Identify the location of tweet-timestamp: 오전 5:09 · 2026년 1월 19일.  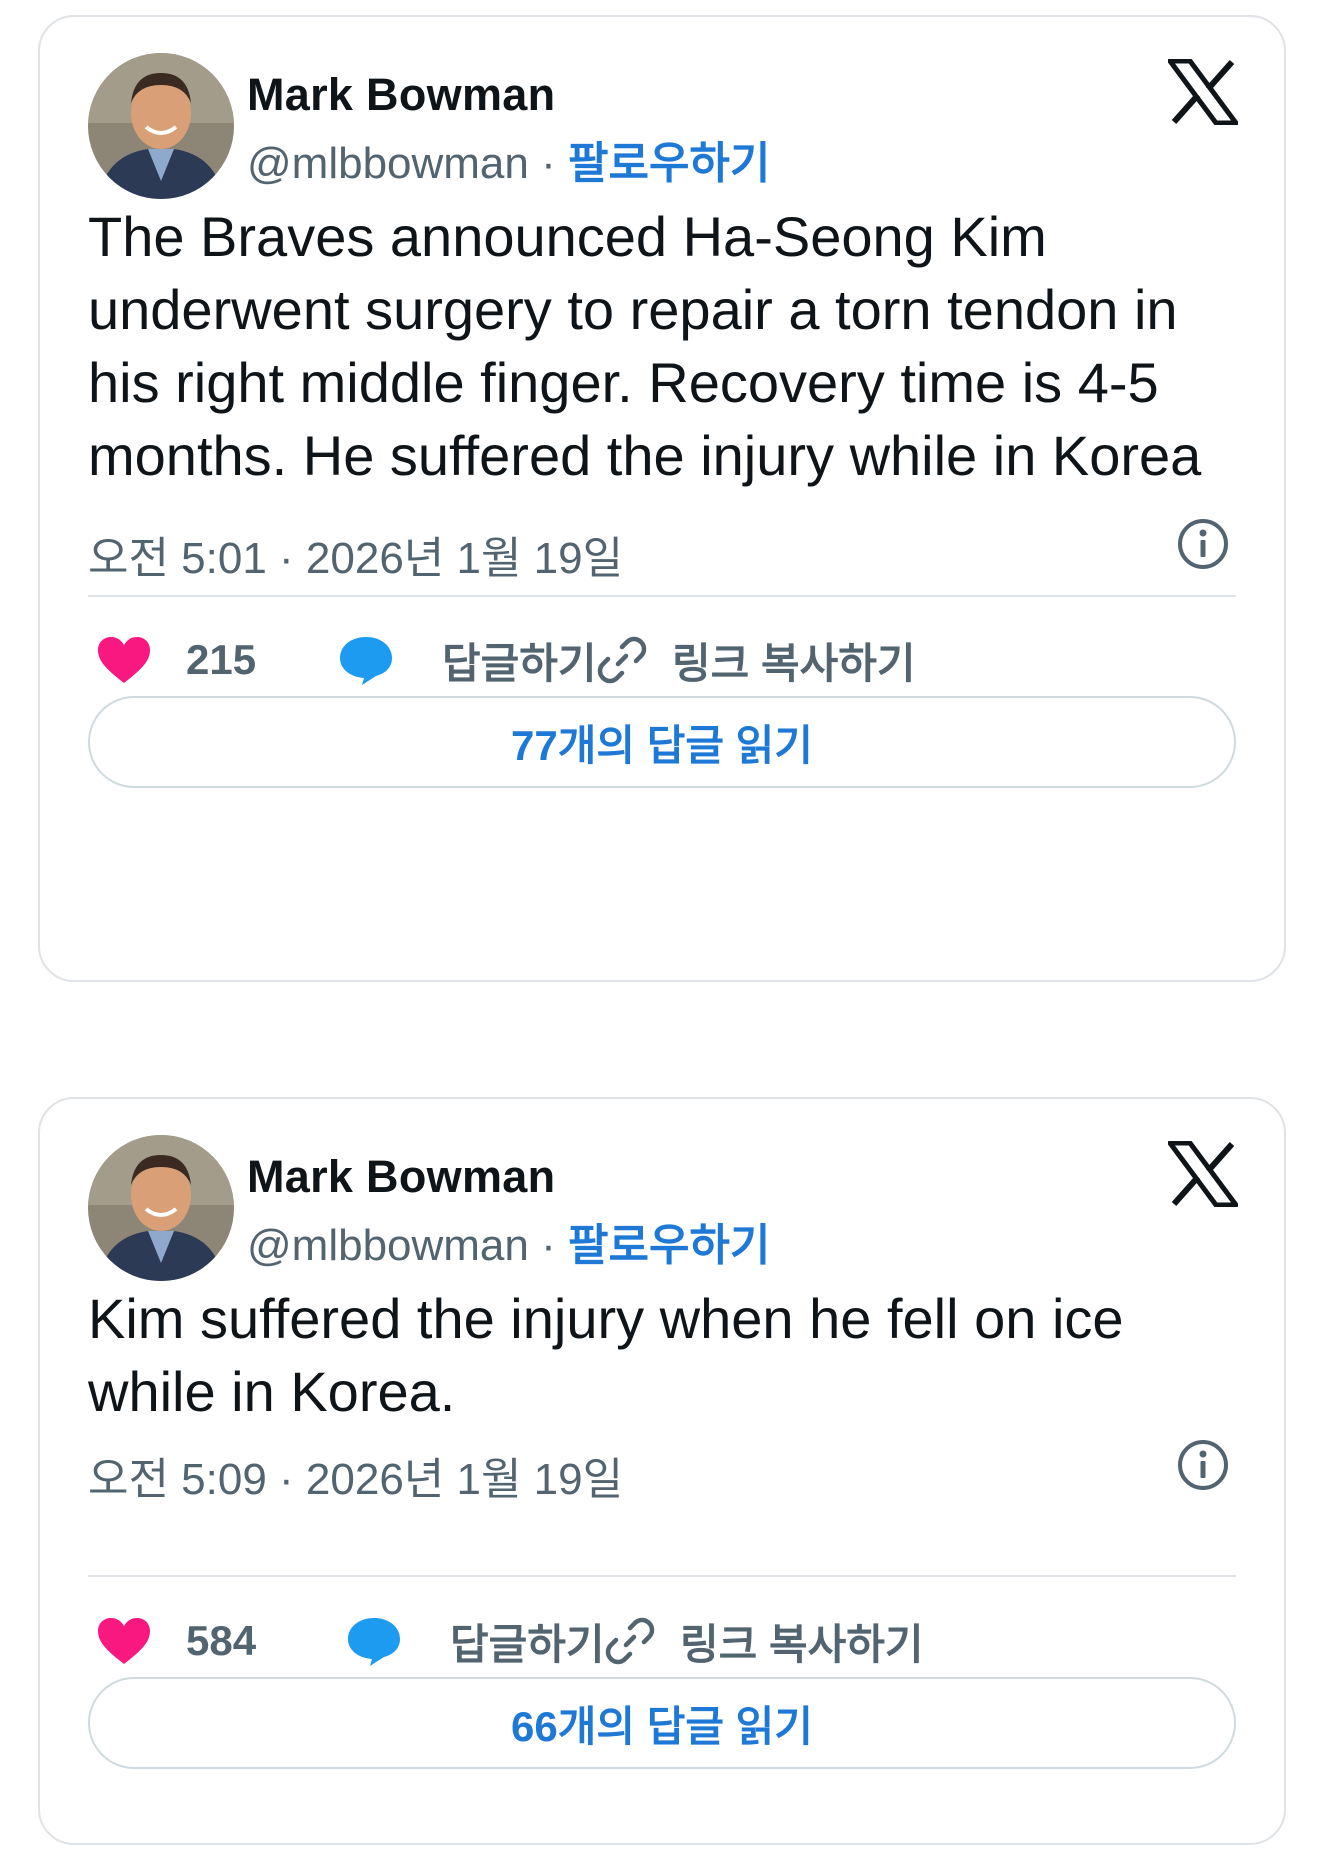
(355, 1475).